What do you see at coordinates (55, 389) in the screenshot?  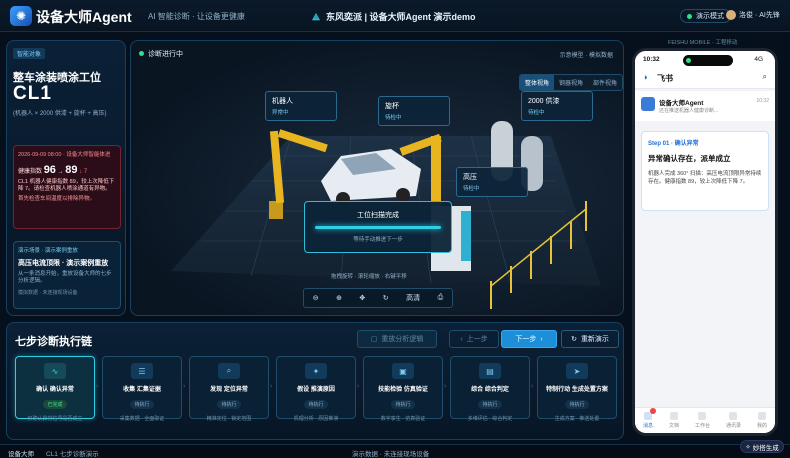 I see `step-1: ∿ 确认 确认异常 已完成 仅确认异常信号是否成立` at bounding box center [55, 389].